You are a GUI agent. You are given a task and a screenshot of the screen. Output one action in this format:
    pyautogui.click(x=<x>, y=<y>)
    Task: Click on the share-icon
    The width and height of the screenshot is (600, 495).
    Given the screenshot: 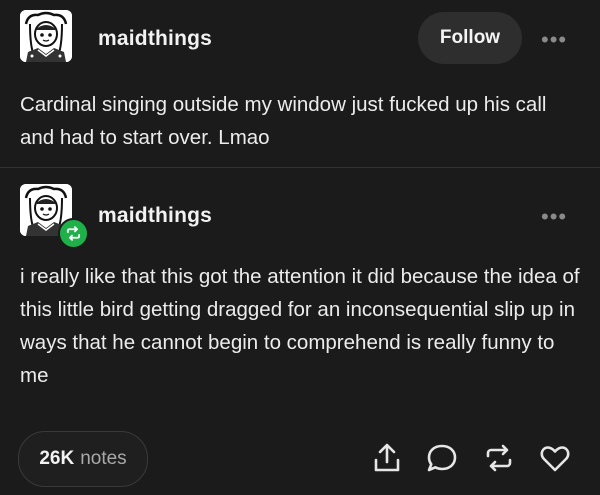 What is the action you would take?
    pyautogui.click(x=387, y=458)
    